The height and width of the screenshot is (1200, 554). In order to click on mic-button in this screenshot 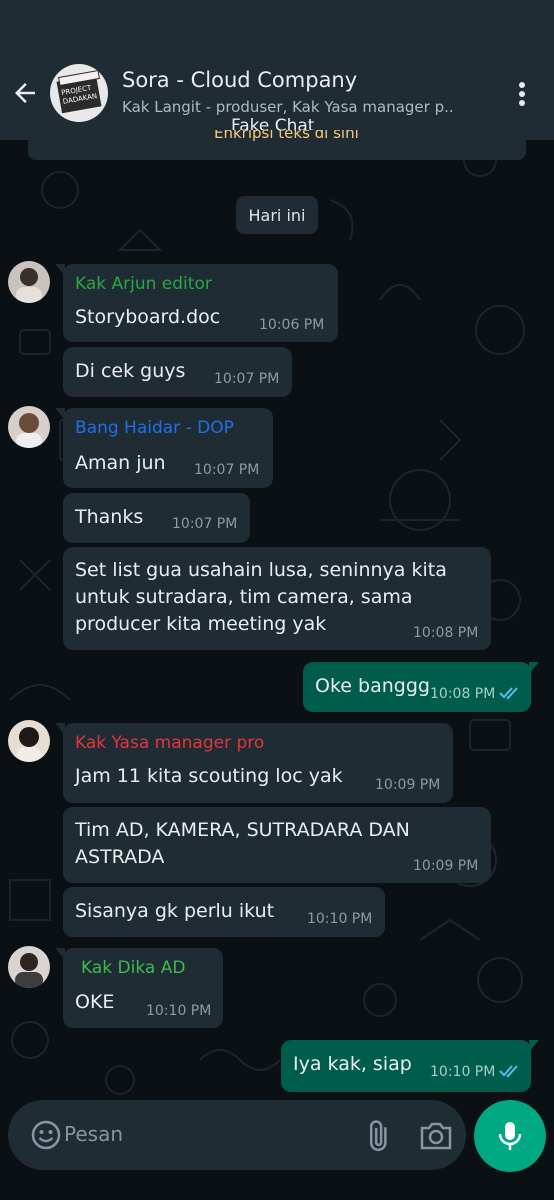, I will do `click(510, 1136)`.